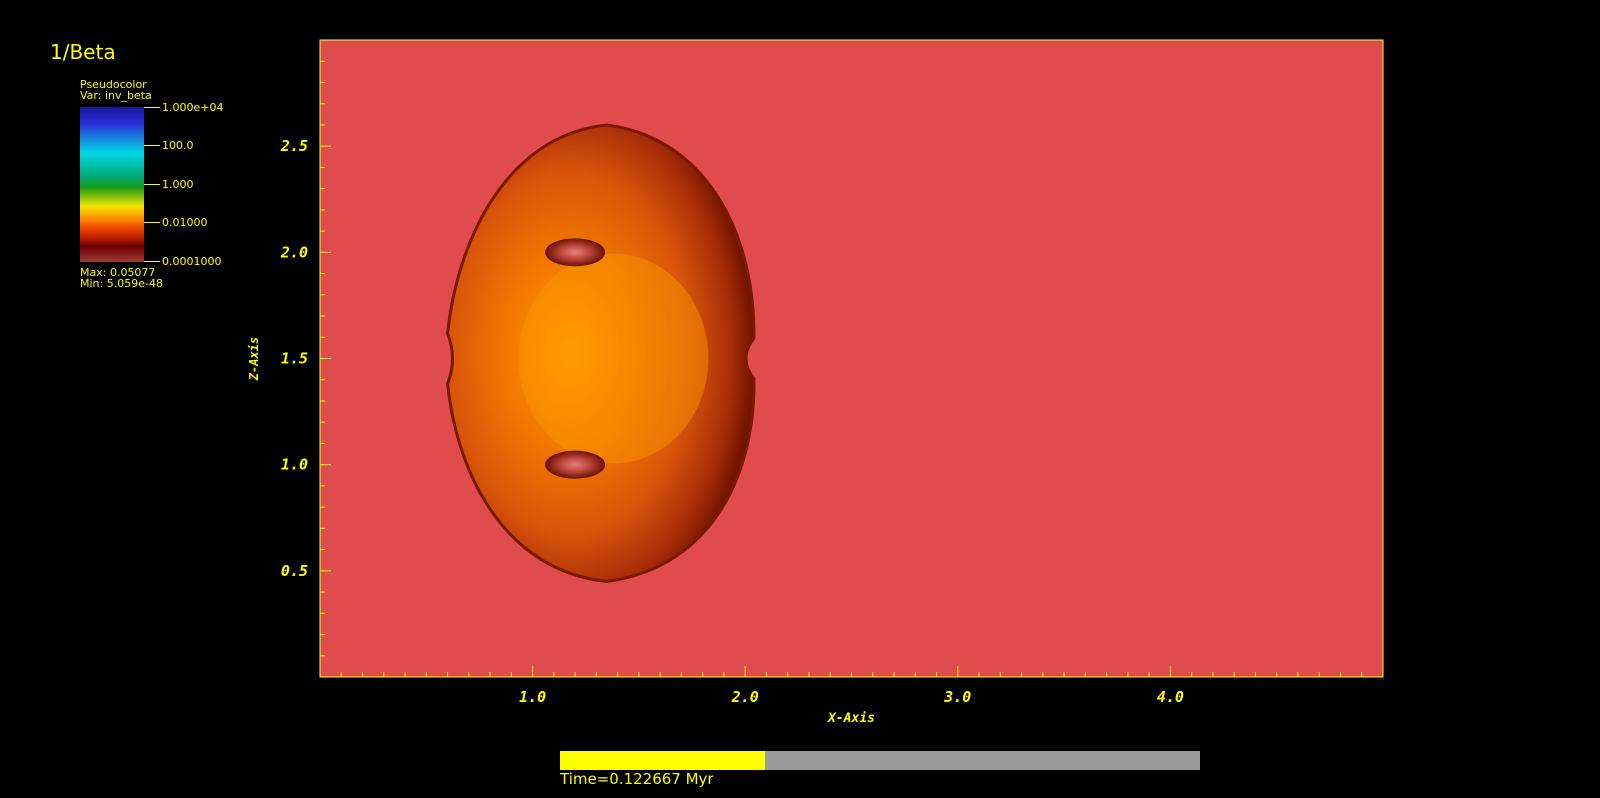 Image resolution: width=1600 pixels, height=798 pixels. Describe the element at coordinates (1170, 697) in the screenshot. I see `x-tick-label: 4.0` at that location.